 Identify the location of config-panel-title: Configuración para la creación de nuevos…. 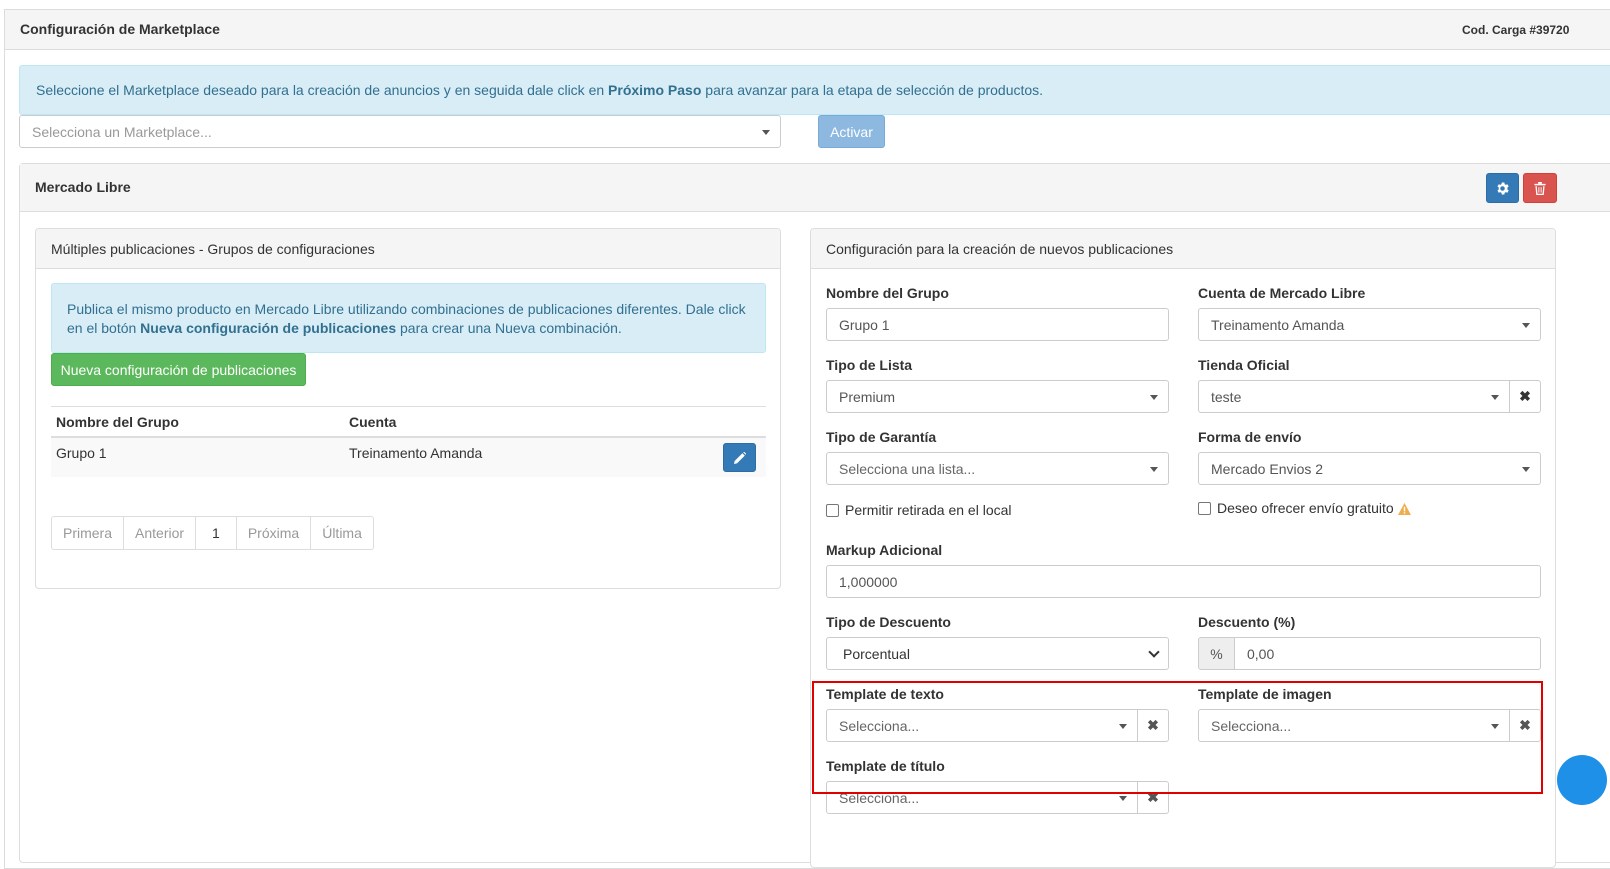
(1000, 248).